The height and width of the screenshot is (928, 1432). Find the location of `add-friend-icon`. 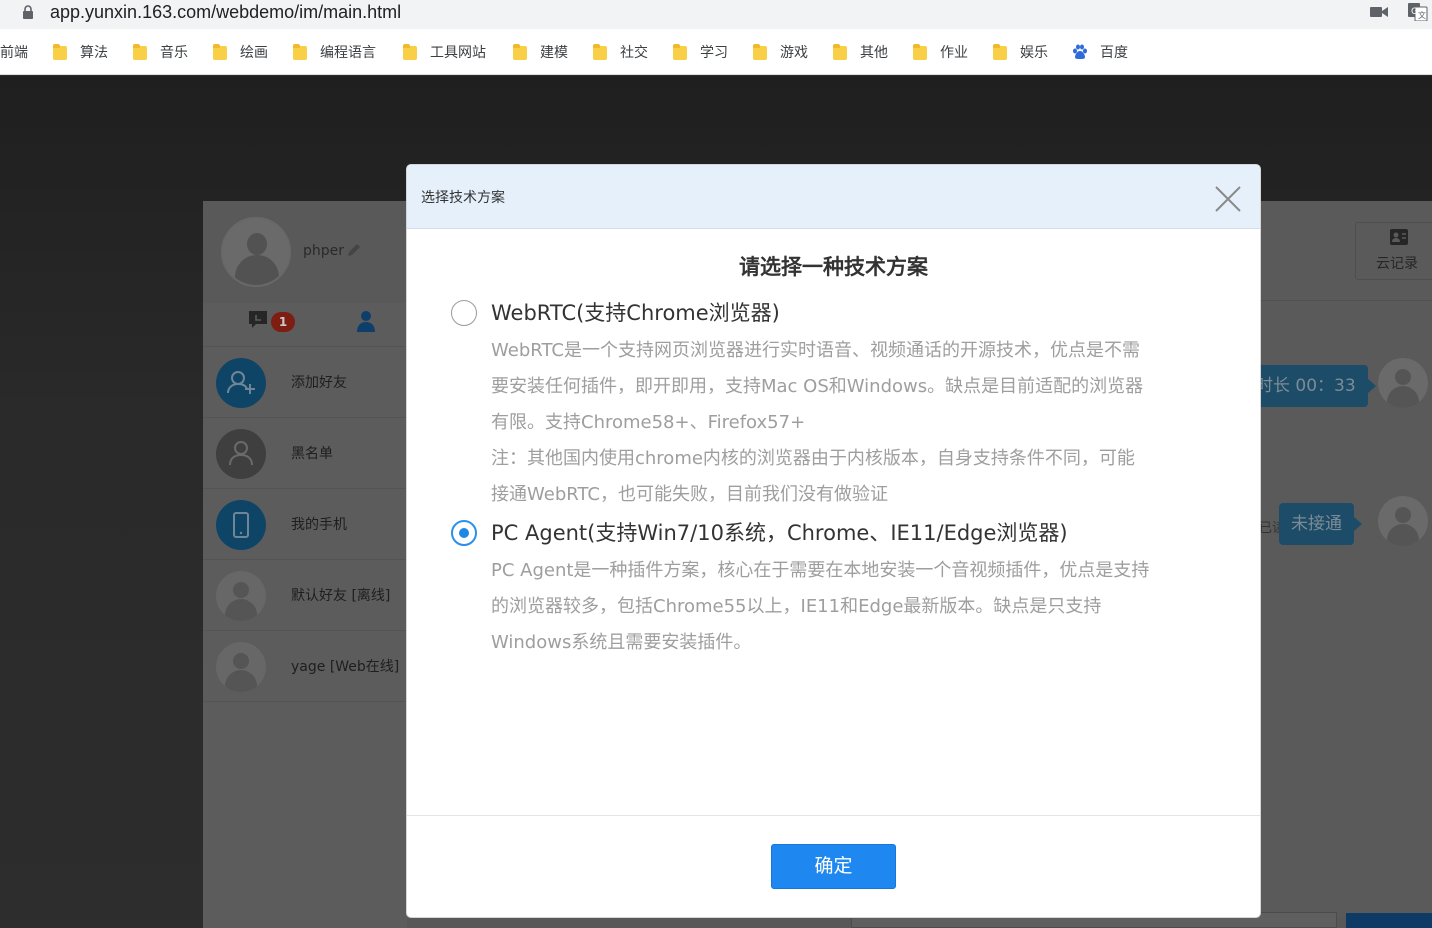

add-friend-icon is located at coordinates (241, 383).